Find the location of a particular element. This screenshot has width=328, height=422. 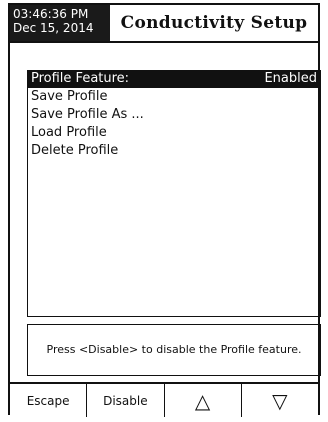

disable-button: Disable is located at coordinates (126, 400).